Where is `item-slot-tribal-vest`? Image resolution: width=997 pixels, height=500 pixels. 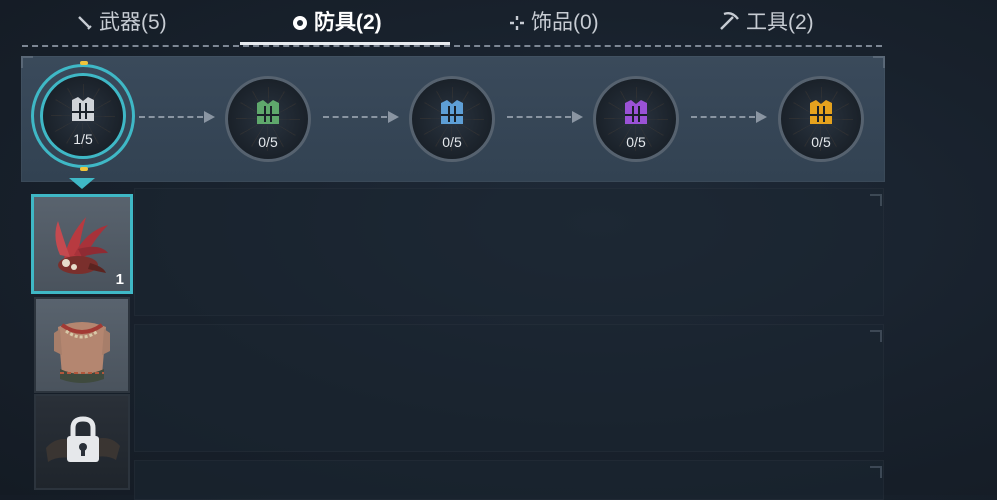
item-slot-tribal-vest is located at coordinates (82, 345).